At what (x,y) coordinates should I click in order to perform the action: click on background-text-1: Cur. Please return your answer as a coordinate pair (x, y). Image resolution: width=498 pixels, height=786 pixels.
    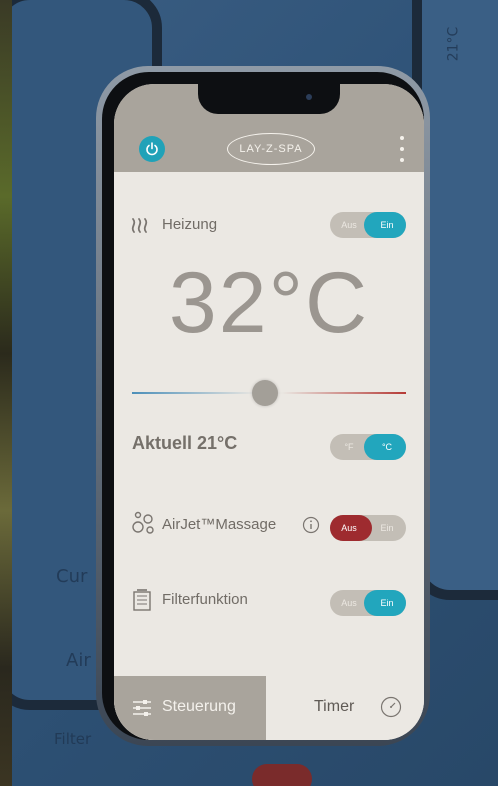
    Looking at the image, I should click on (72, 576).